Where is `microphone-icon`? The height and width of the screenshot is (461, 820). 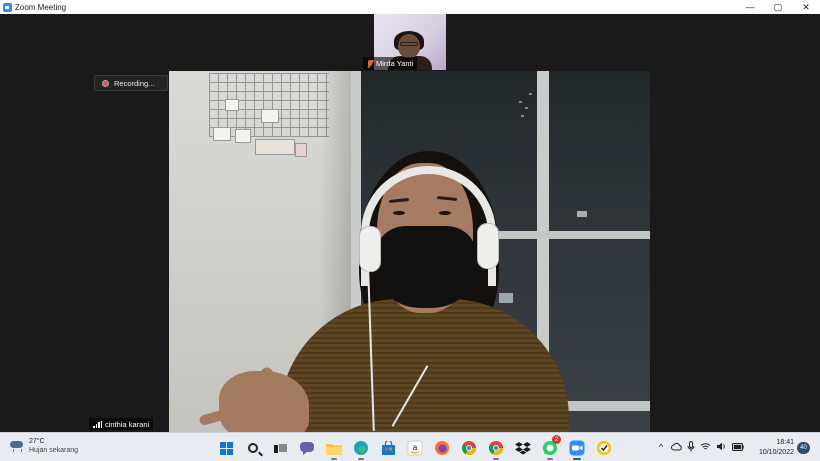
microphone-icon is located at coordinates (691, 446).